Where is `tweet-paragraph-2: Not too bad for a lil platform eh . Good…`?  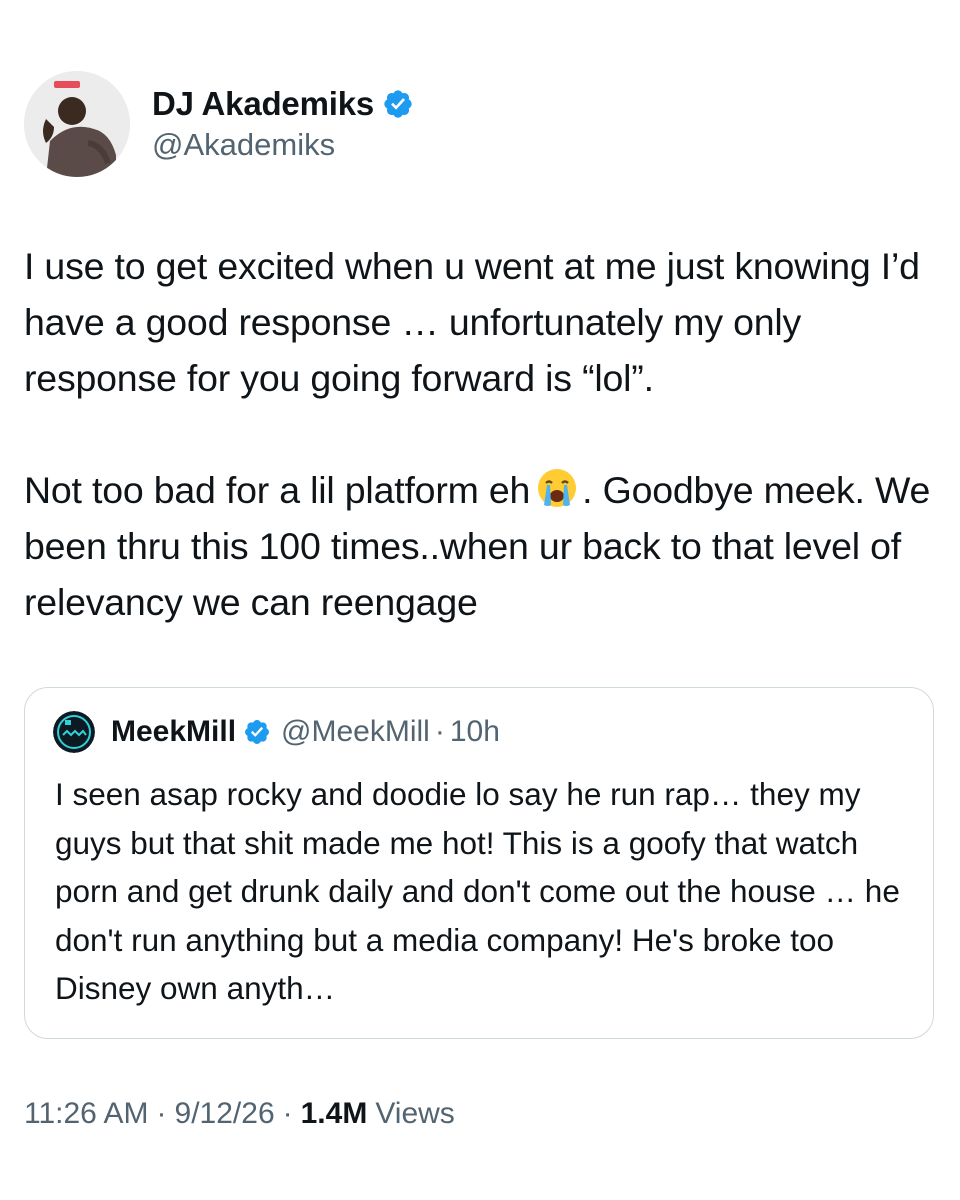 tweet-paragraph-2: Not too bad for a lil platform eh . Good… is located at coordinates (484, 546).